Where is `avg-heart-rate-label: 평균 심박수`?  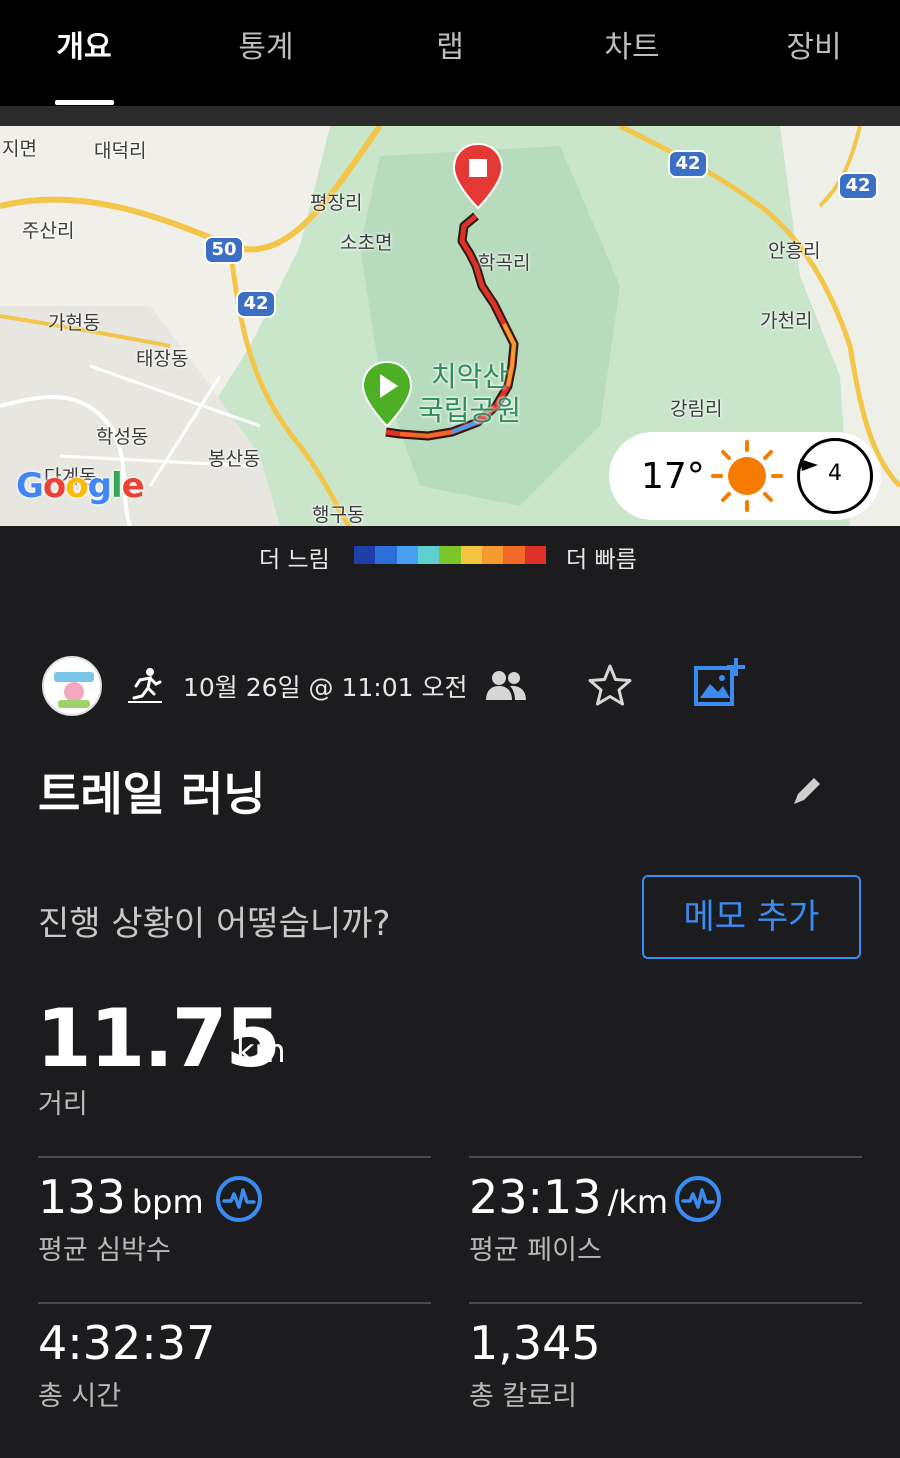 avg-heart-rate-label: 평균 심박수 is located at coordinates (104, 1250).